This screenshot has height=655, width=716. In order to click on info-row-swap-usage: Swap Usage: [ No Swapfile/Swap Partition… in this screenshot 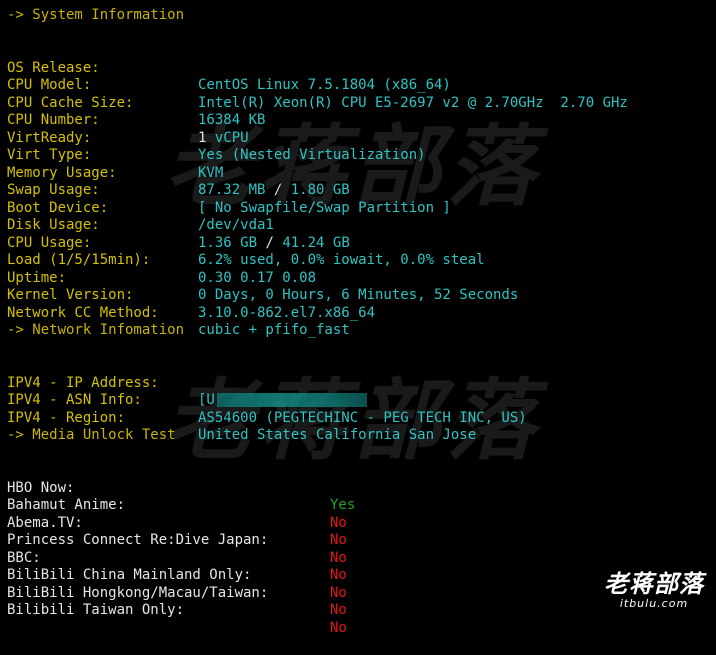, I will do `click(358, 190)`.